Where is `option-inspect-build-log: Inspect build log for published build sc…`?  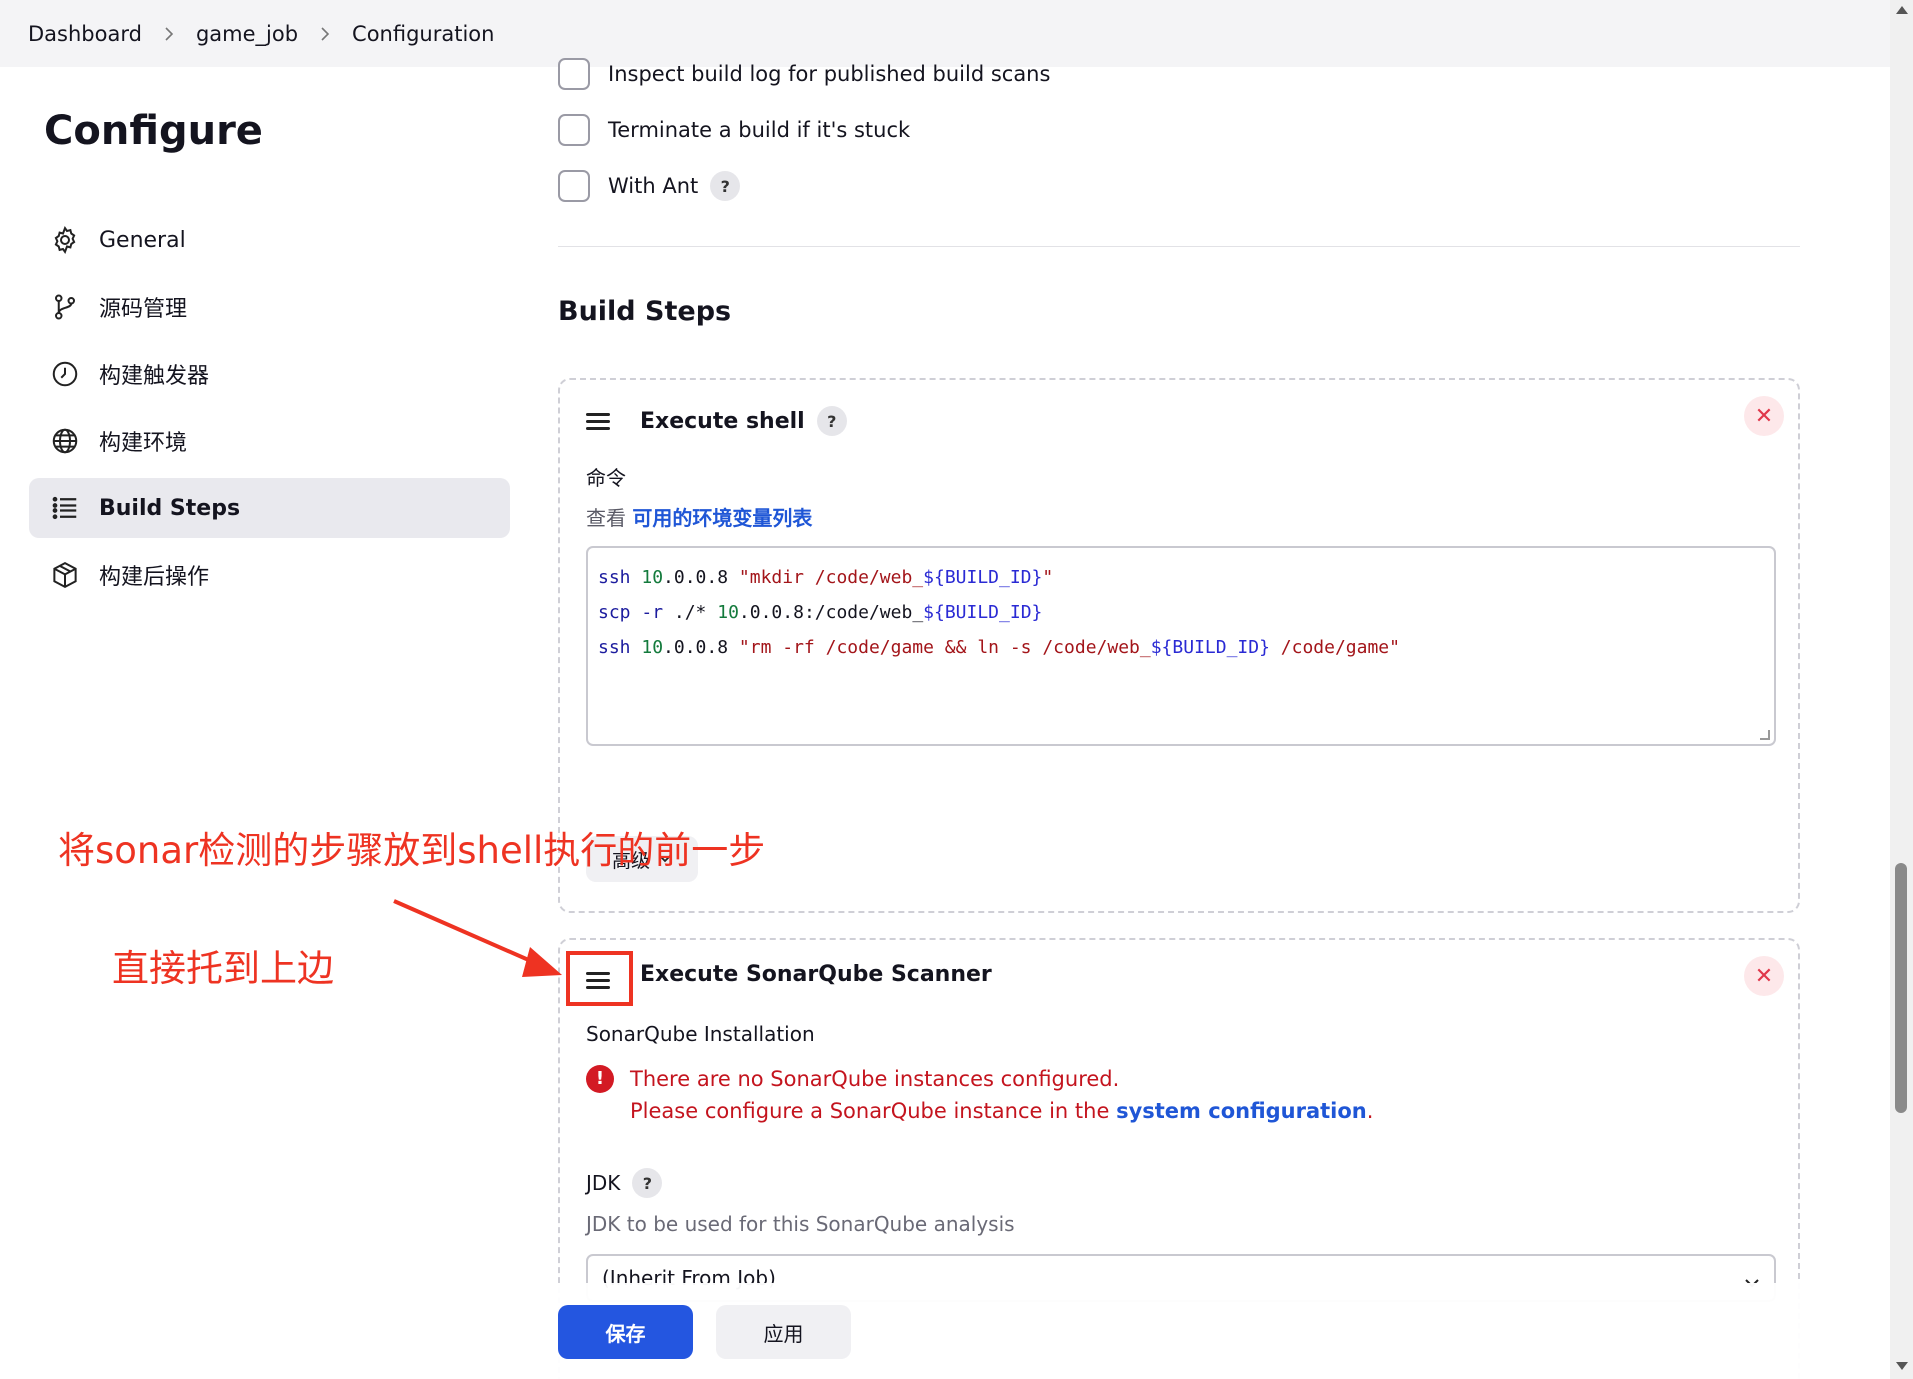
option-inspect-build-log: Inspect build log for published build sc… is located at coordinates (804, 74).